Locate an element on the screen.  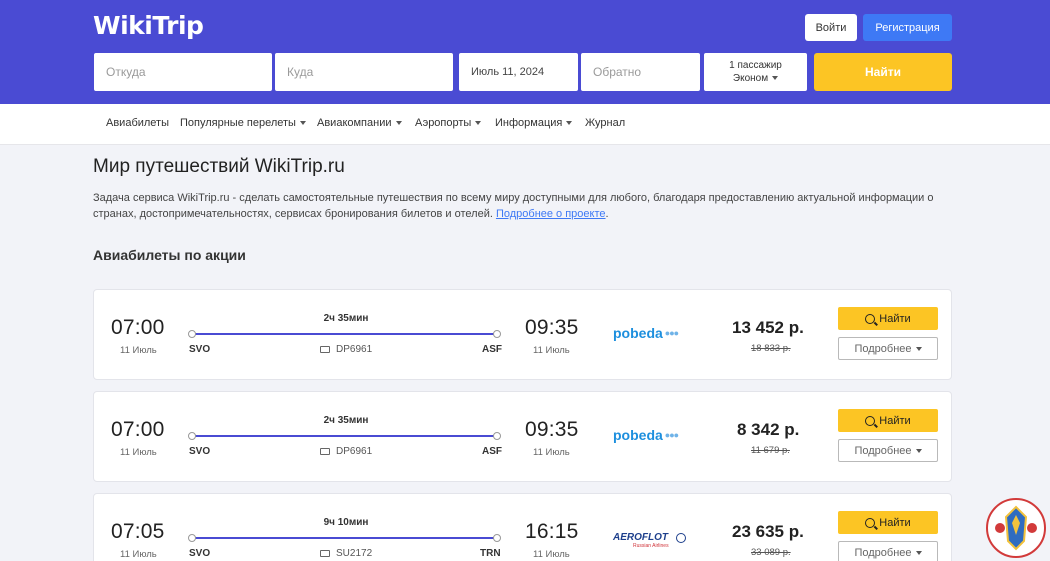
passengers-count: 1 пассажир is located at coordinates (755, 65).